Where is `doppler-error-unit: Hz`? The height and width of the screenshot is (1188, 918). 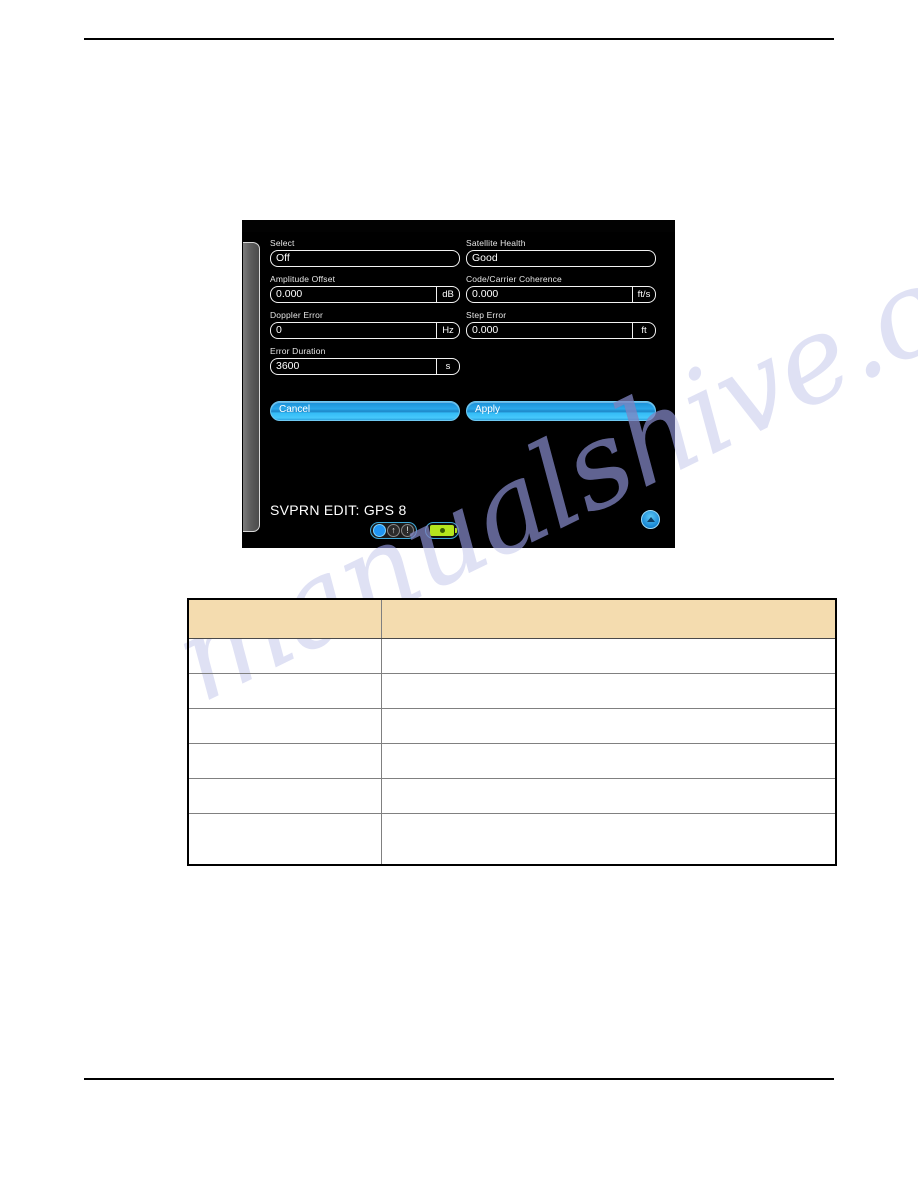 doppler-error-unit: Hz is located at coordinates (448, 330).